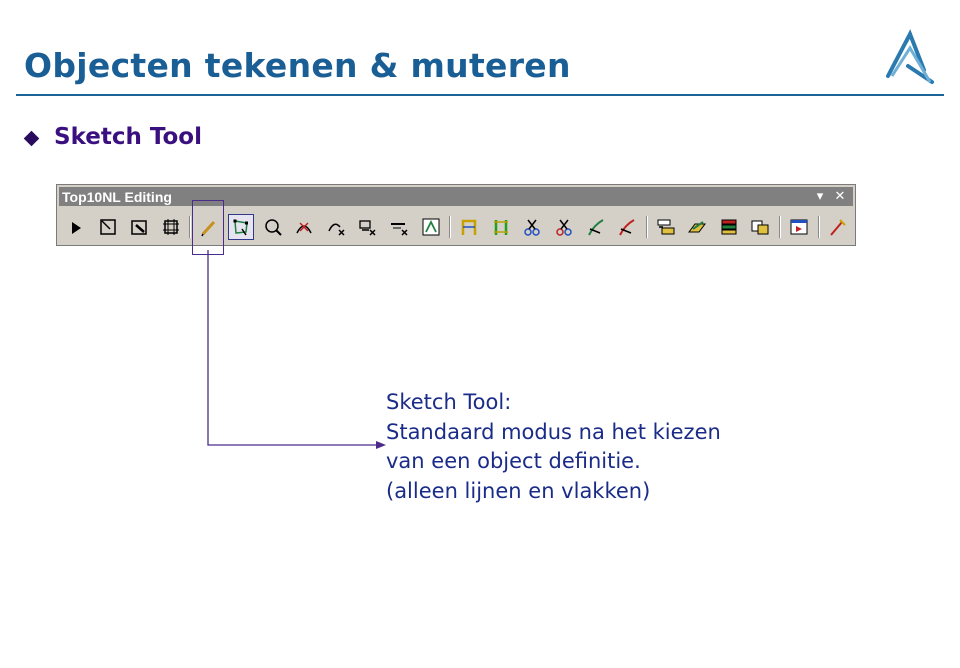 This screenshot has width=960, height=668. What do you see at coordinates (564, 227) in the screenshot?
I see `scissors-red-icon` at bounding box center [564, 227].